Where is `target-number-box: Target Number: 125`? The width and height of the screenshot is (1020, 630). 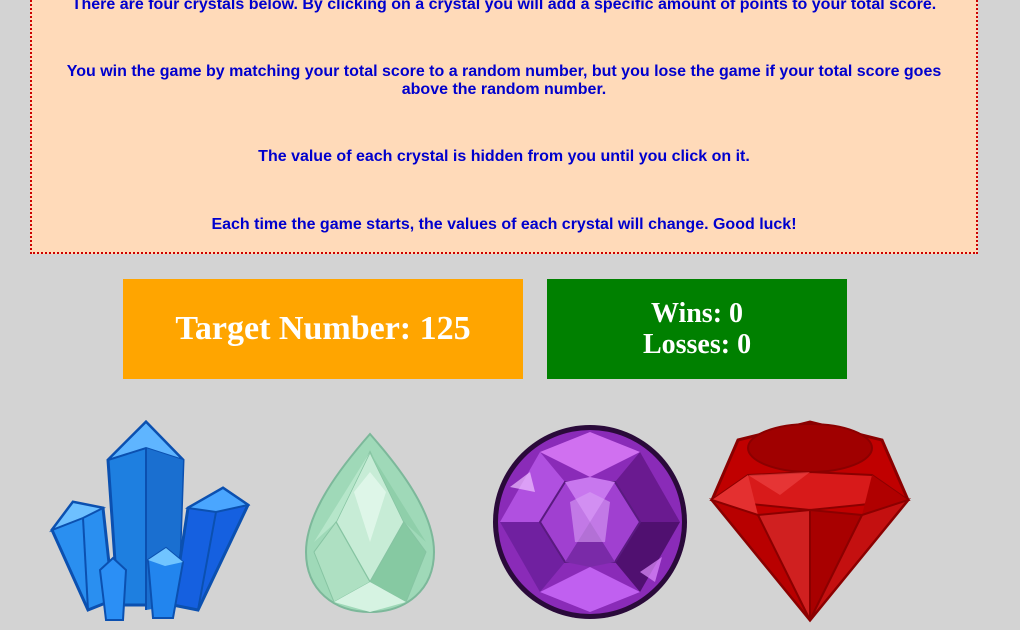
target-number-box: Target Number: 125 is located at coordinates (323, 329).